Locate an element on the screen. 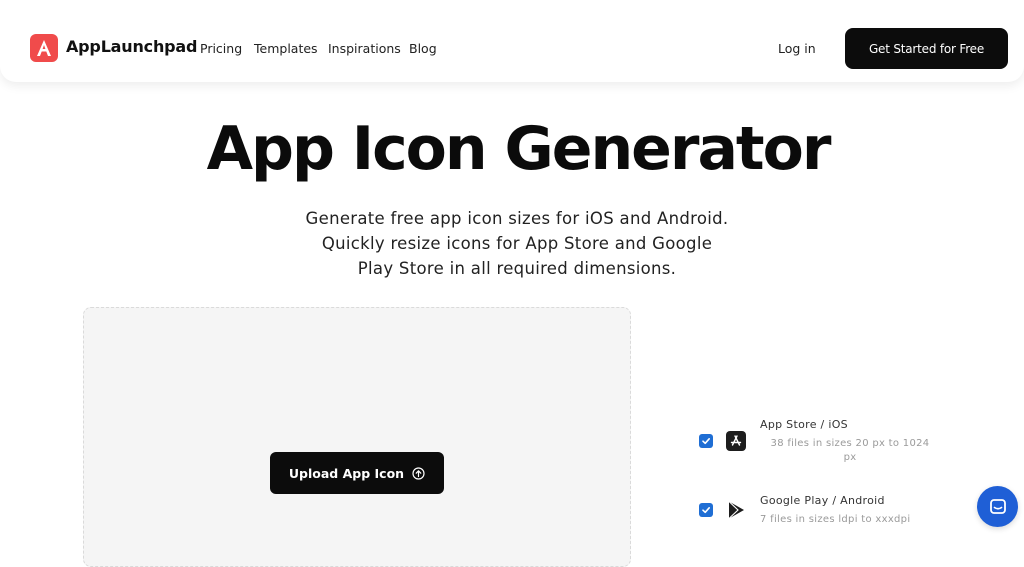 The height and width of the screenshot is (567, 1024). login-link: Log in is located at coordinates (797, 48).